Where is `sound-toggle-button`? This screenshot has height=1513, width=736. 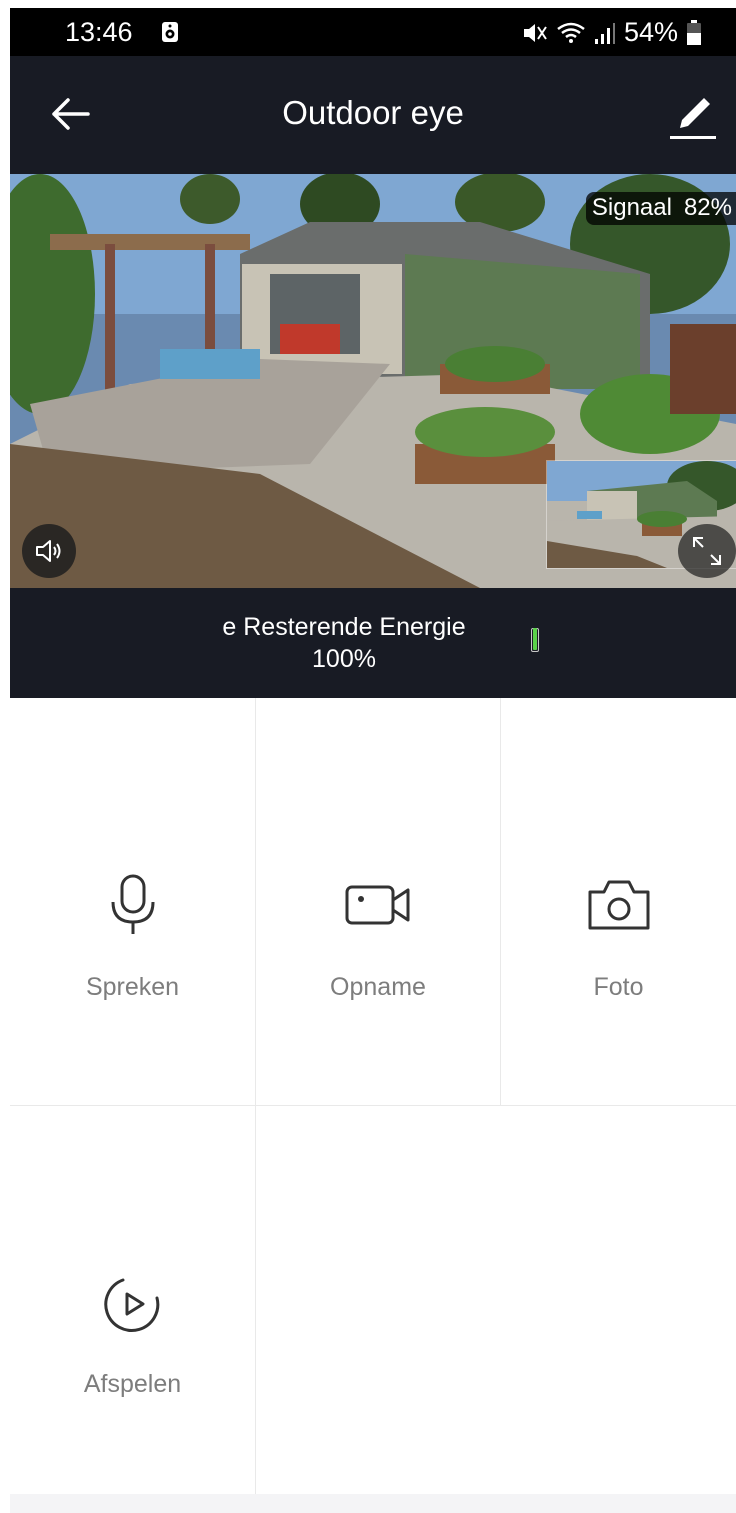 sound-toggle-button is located at coordinates (49, 551).